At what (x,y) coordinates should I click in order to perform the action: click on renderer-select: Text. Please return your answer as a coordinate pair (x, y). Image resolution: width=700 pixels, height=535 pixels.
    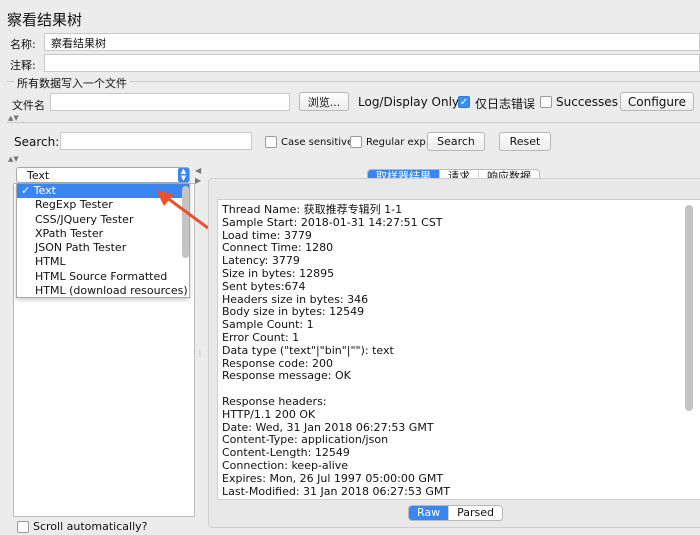
    Looking at the image, I should click on (103, 175).